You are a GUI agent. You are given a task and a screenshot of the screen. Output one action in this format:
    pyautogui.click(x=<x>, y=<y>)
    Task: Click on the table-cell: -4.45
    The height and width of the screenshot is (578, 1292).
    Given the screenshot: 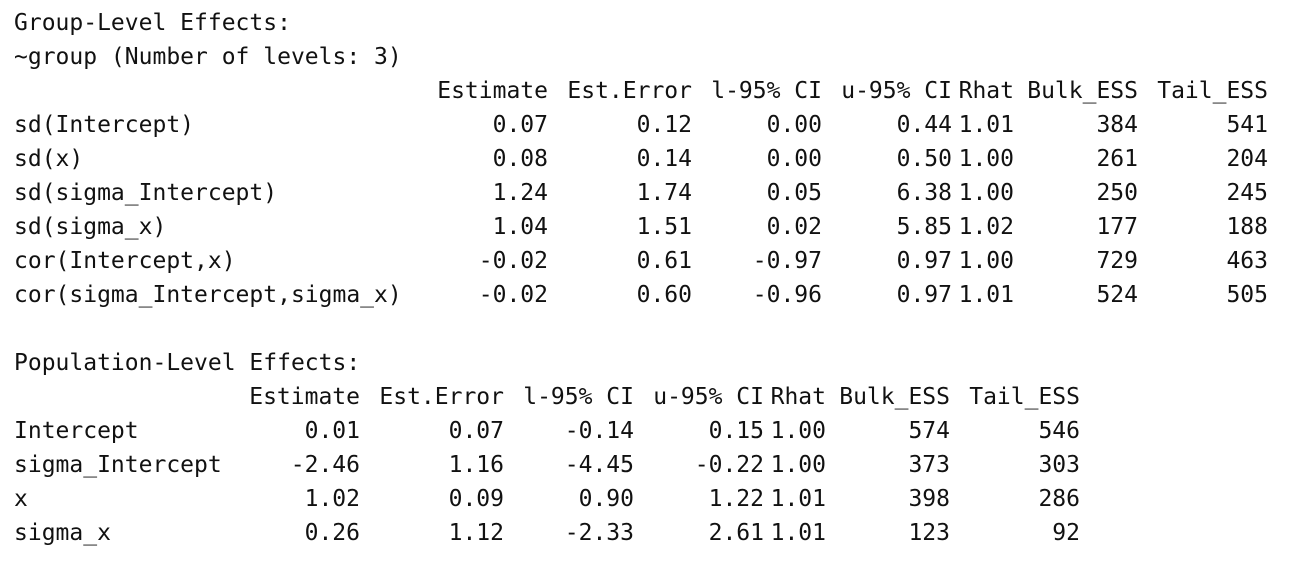 What is the action you would take?
    pyautogui.click(x=599, y=465)
    